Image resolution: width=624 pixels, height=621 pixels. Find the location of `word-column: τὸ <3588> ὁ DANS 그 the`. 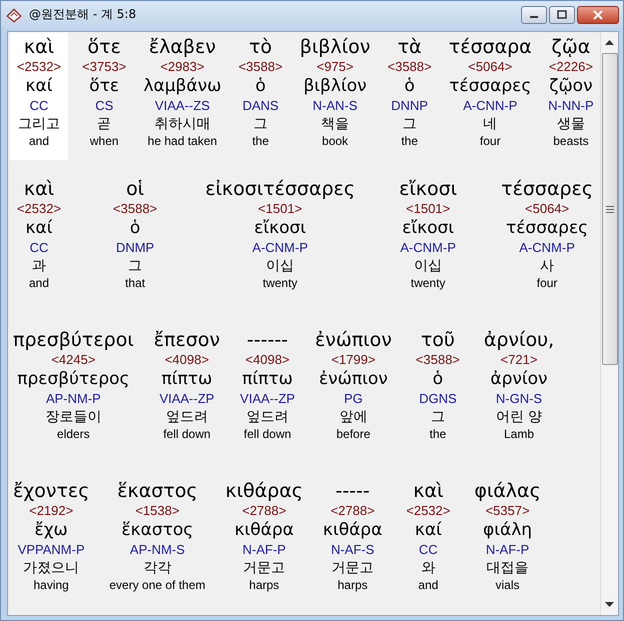

word-column: τὸ <3588> ὁ DANS 그 the is located at coordinates (261, 90).